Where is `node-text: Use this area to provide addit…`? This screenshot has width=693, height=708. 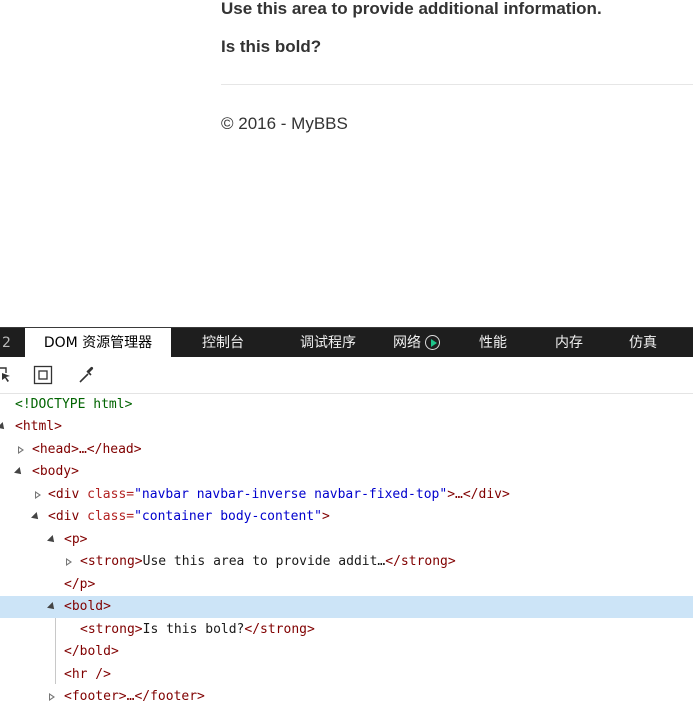
node-text: Use this area to provide addit… is located at coordinates (264, 561).